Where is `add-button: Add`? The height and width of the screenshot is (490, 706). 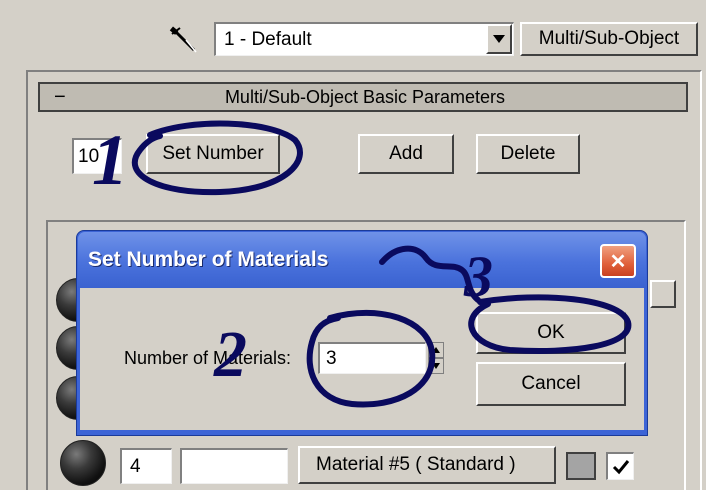
add-button: Add is located at coordinates (406, 154).